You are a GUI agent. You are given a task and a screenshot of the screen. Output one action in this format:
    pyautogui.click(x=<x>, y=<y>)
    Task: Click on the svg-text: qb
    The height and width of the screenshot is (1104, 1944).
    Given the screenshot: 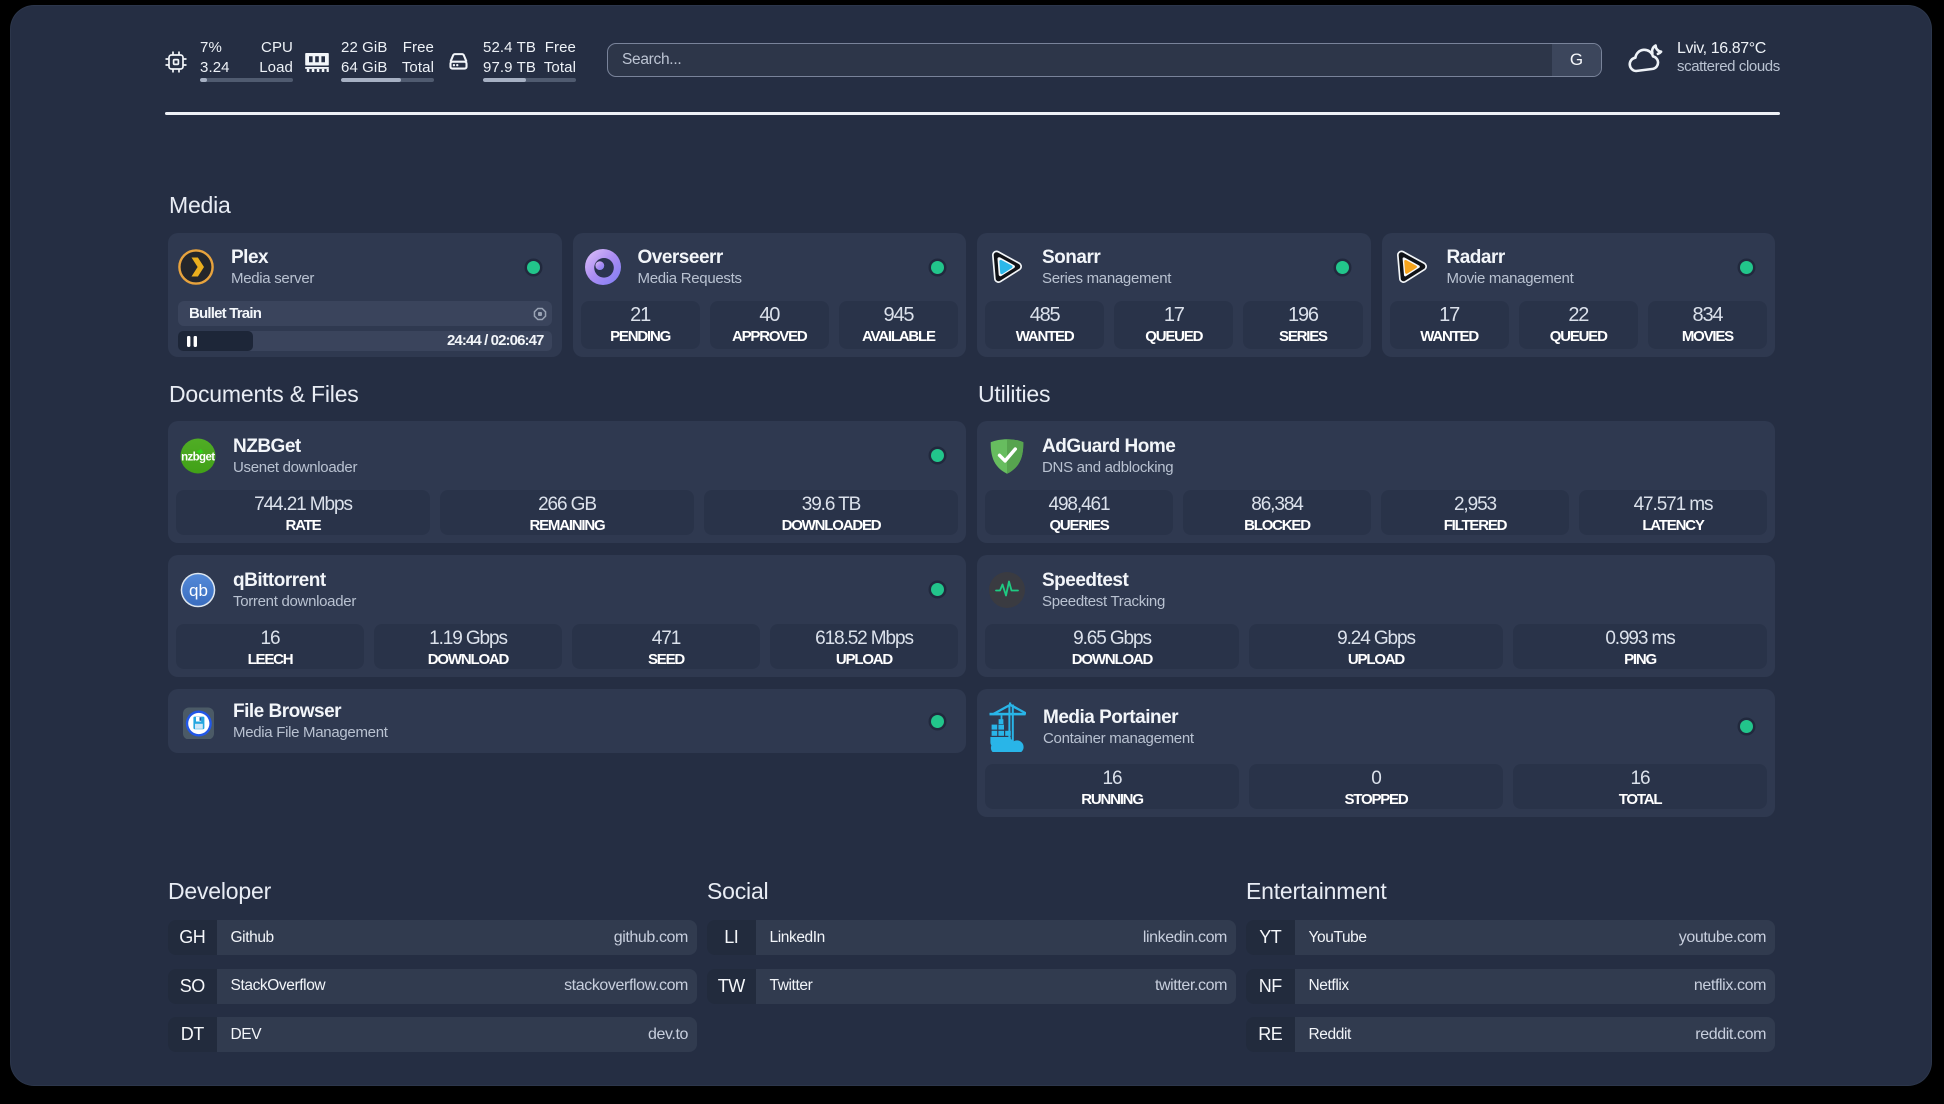 What is the action you would take?
    pyautogui.click(x=198, y=590)
    